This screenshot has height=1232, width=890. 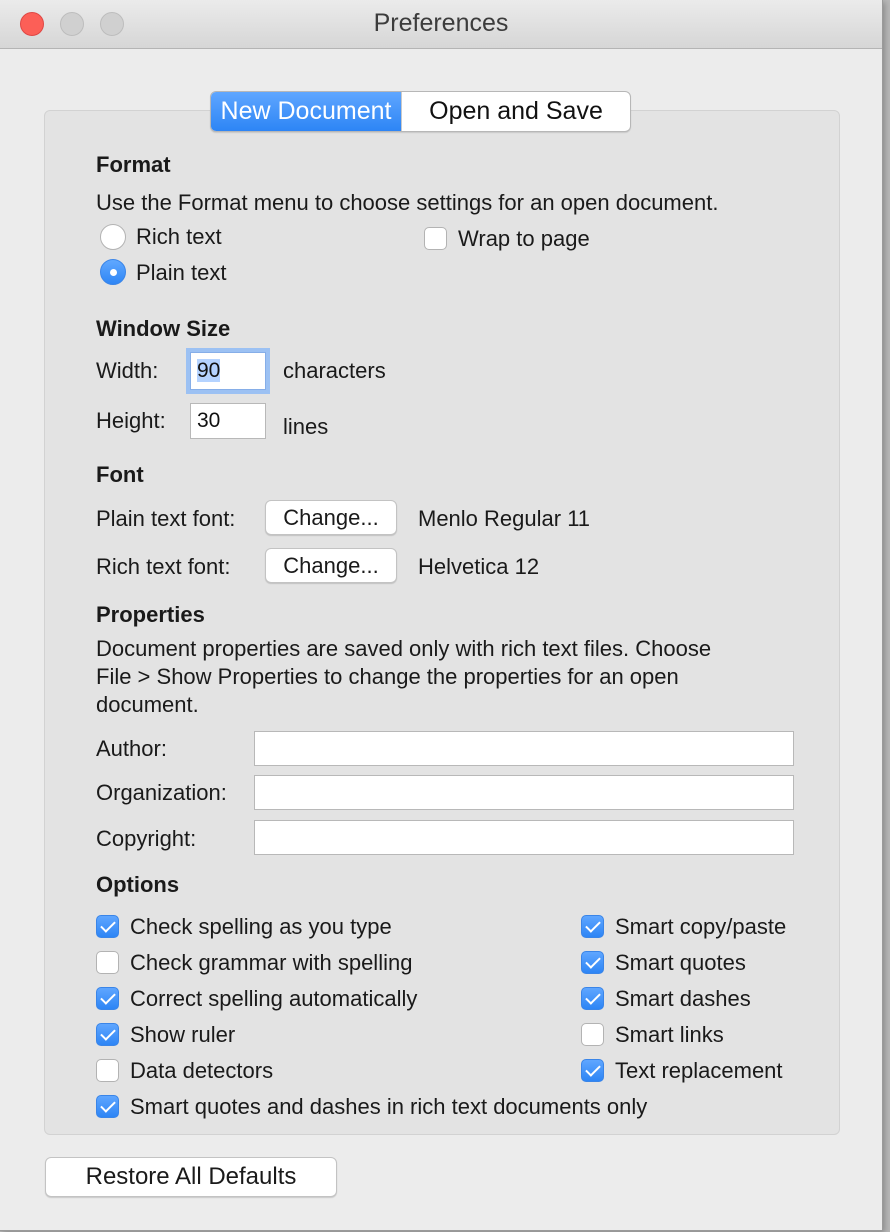 What do you see at coordinates (131, 420) in the screenshot?
I see `height-label: Height:` at bounding box center [131, 420].